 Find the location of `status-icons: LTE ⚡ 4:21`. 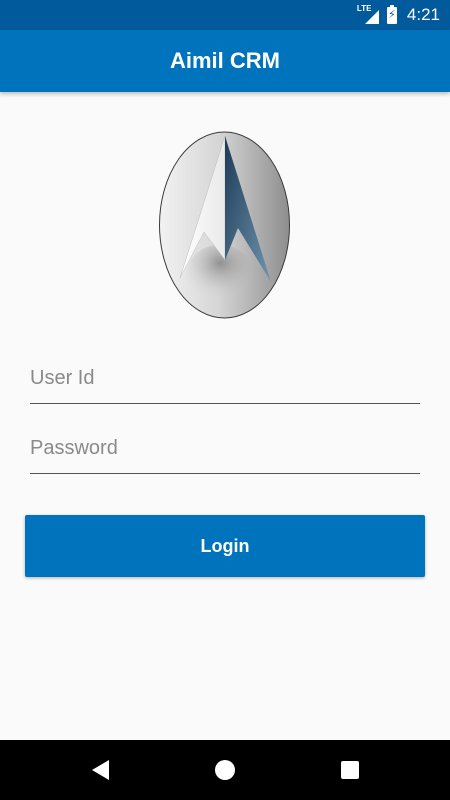

status-icons: LTE ⚡ 4:21 is located at coordinates (398, 14).